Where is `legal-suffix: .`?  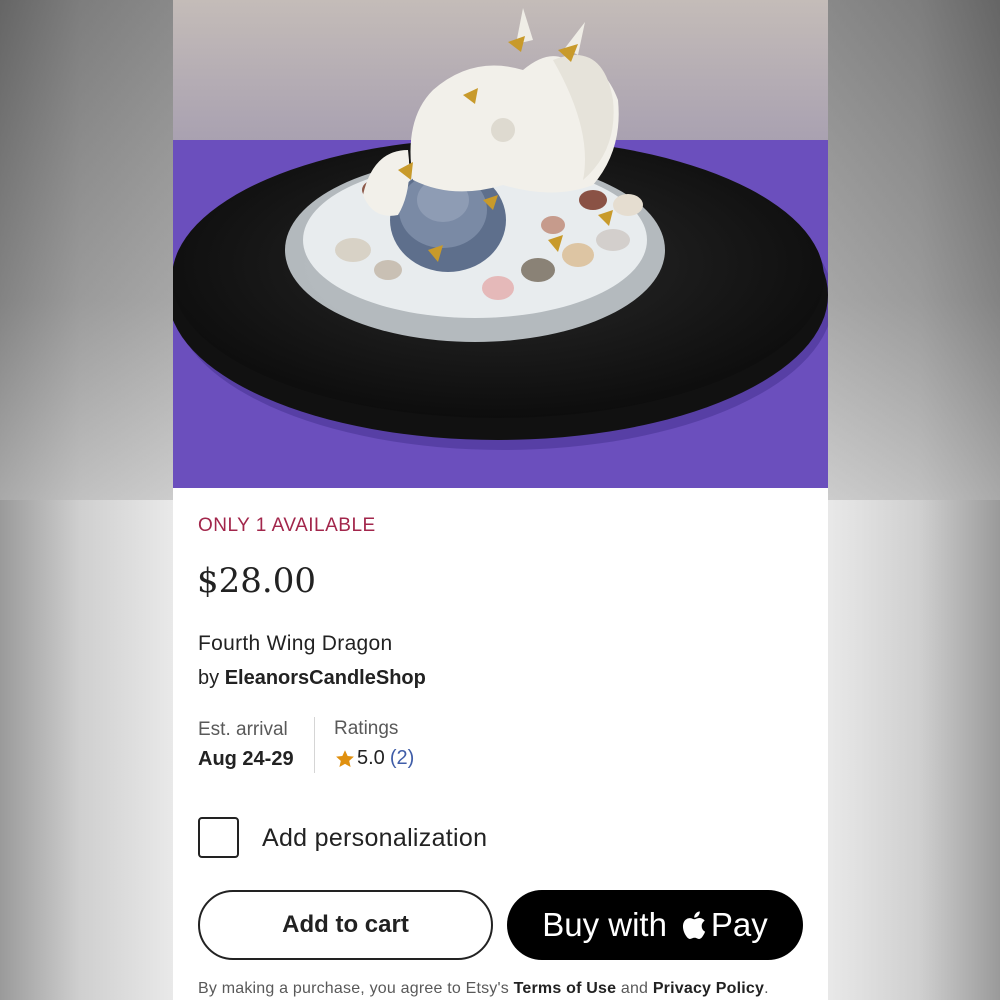
legal-suffix: . is located at coordinates (766, 988).